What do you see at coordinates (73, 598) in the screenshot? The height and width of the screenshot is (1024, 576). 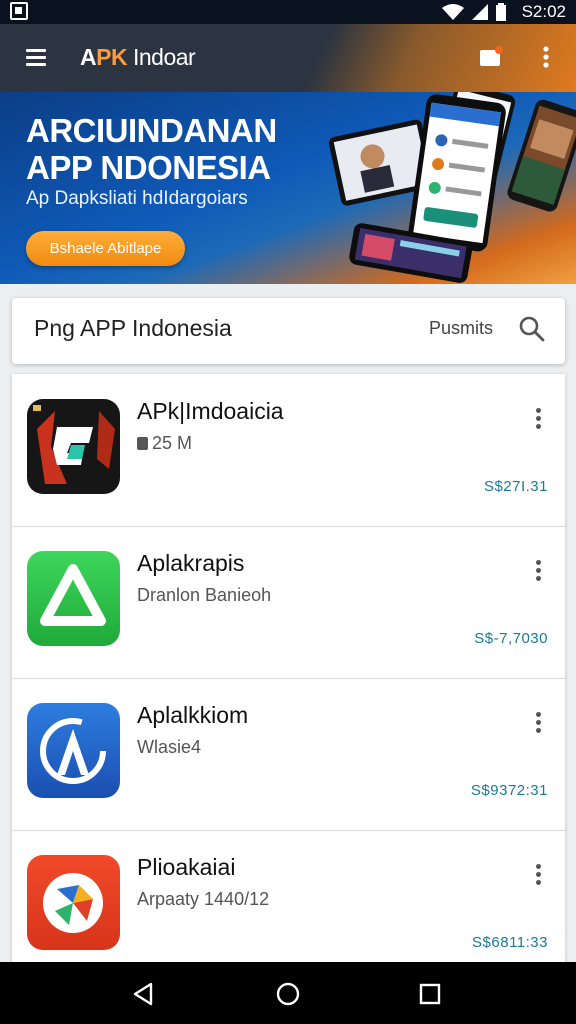 I see `green-triangle-app-icon` at bounding box center [73, 598].